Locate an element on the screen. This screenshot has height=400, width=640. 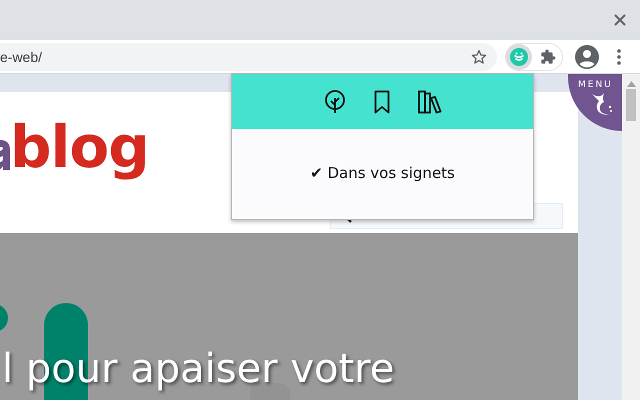
url-text: e-web/ is located at coordinates (21, 56).